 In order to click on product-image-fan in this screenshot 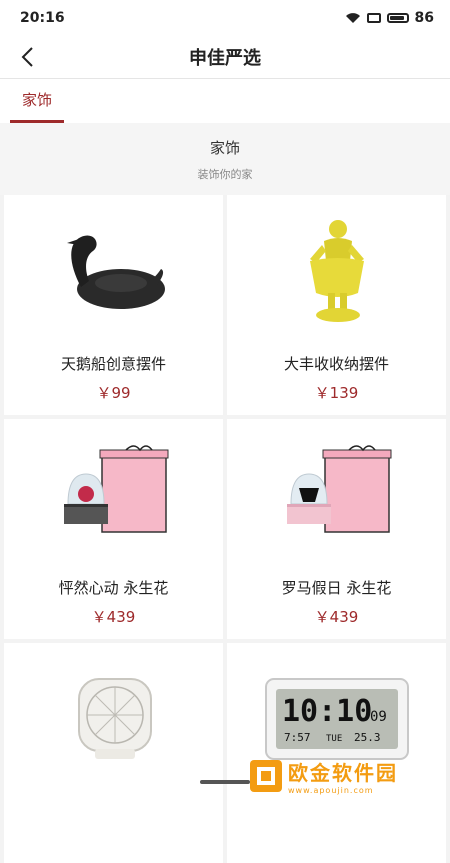, I will do `click(113, 718)`.